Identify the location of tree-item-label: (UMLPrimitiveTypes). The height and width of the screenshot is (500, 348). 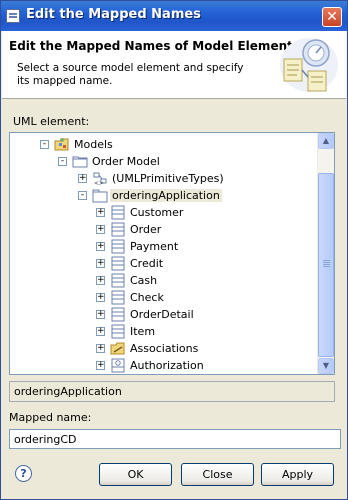
(168, 178).